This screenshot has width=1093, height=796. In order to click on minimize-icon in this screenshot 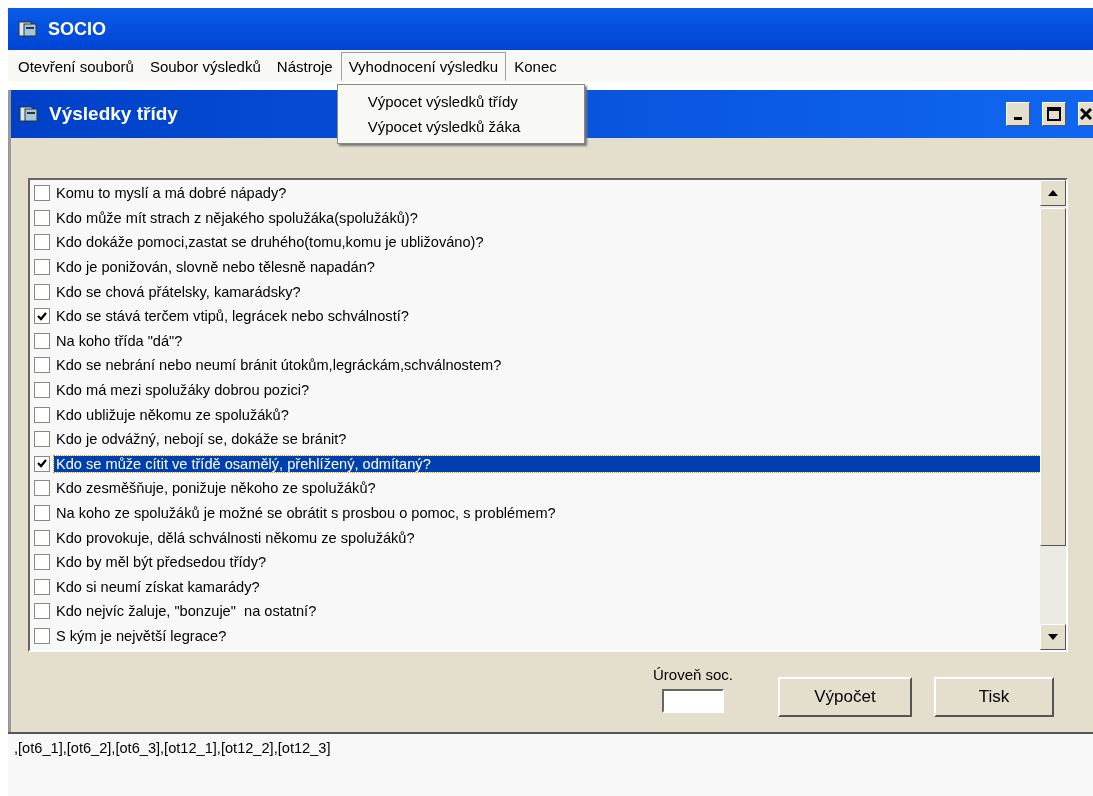, I will do `click(1018, 118)`.